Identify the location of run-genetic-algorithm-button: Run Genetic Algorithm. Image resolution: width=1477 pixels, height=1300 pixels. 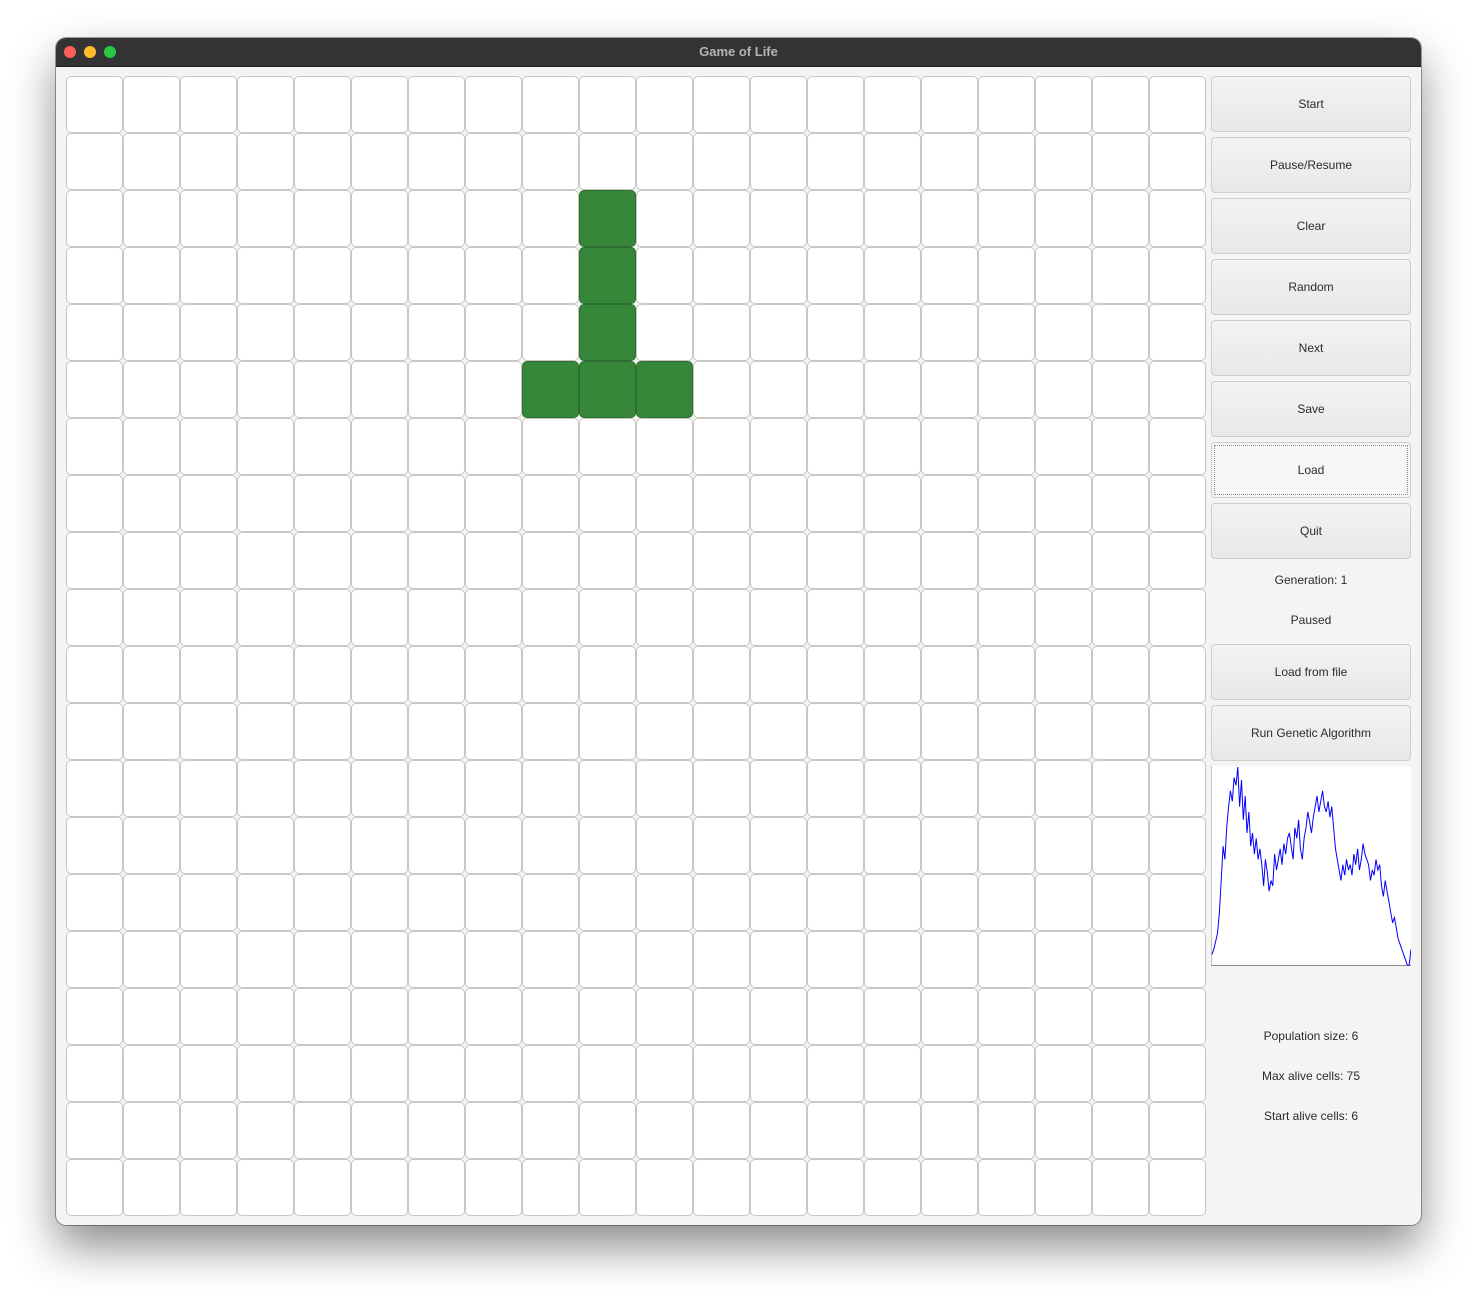
(1311, 733).